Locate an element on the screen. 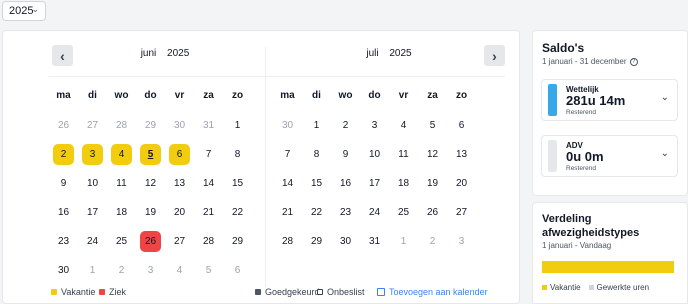 The height and width of the screenshot is (304, 688). add-to-calendar-label: Toevoegen aan kalender is located at coordinates (438, 292).